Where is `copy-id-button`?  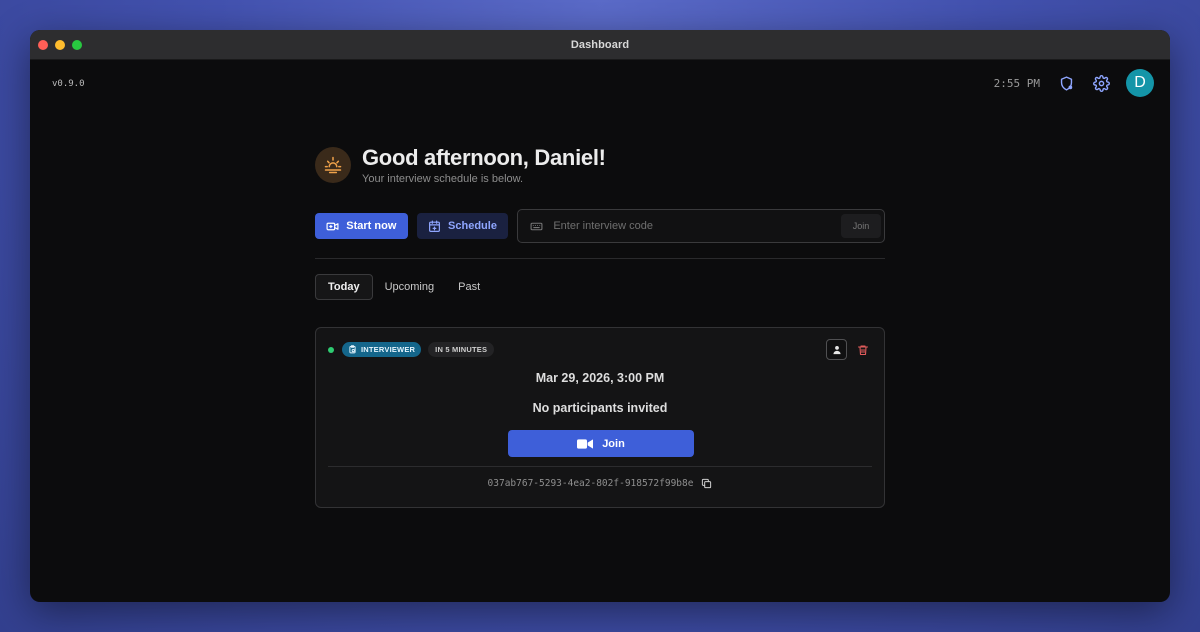 copy-id-button is located at coordinates (706, 483).